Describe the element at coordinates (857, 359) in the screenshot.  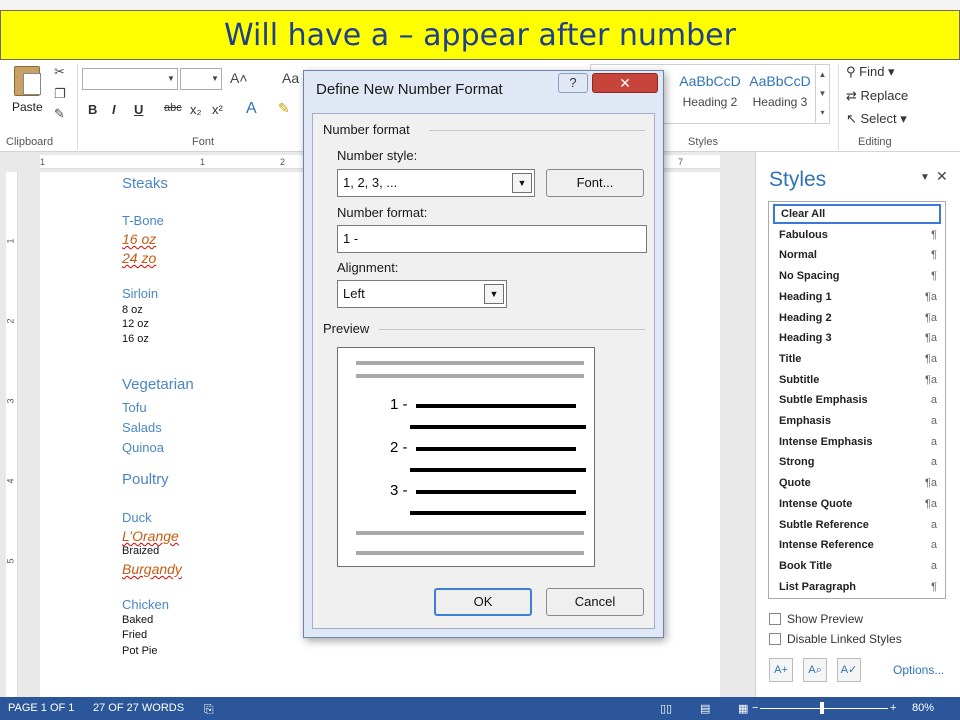
I see `style-item: Title ¶a` at that location.